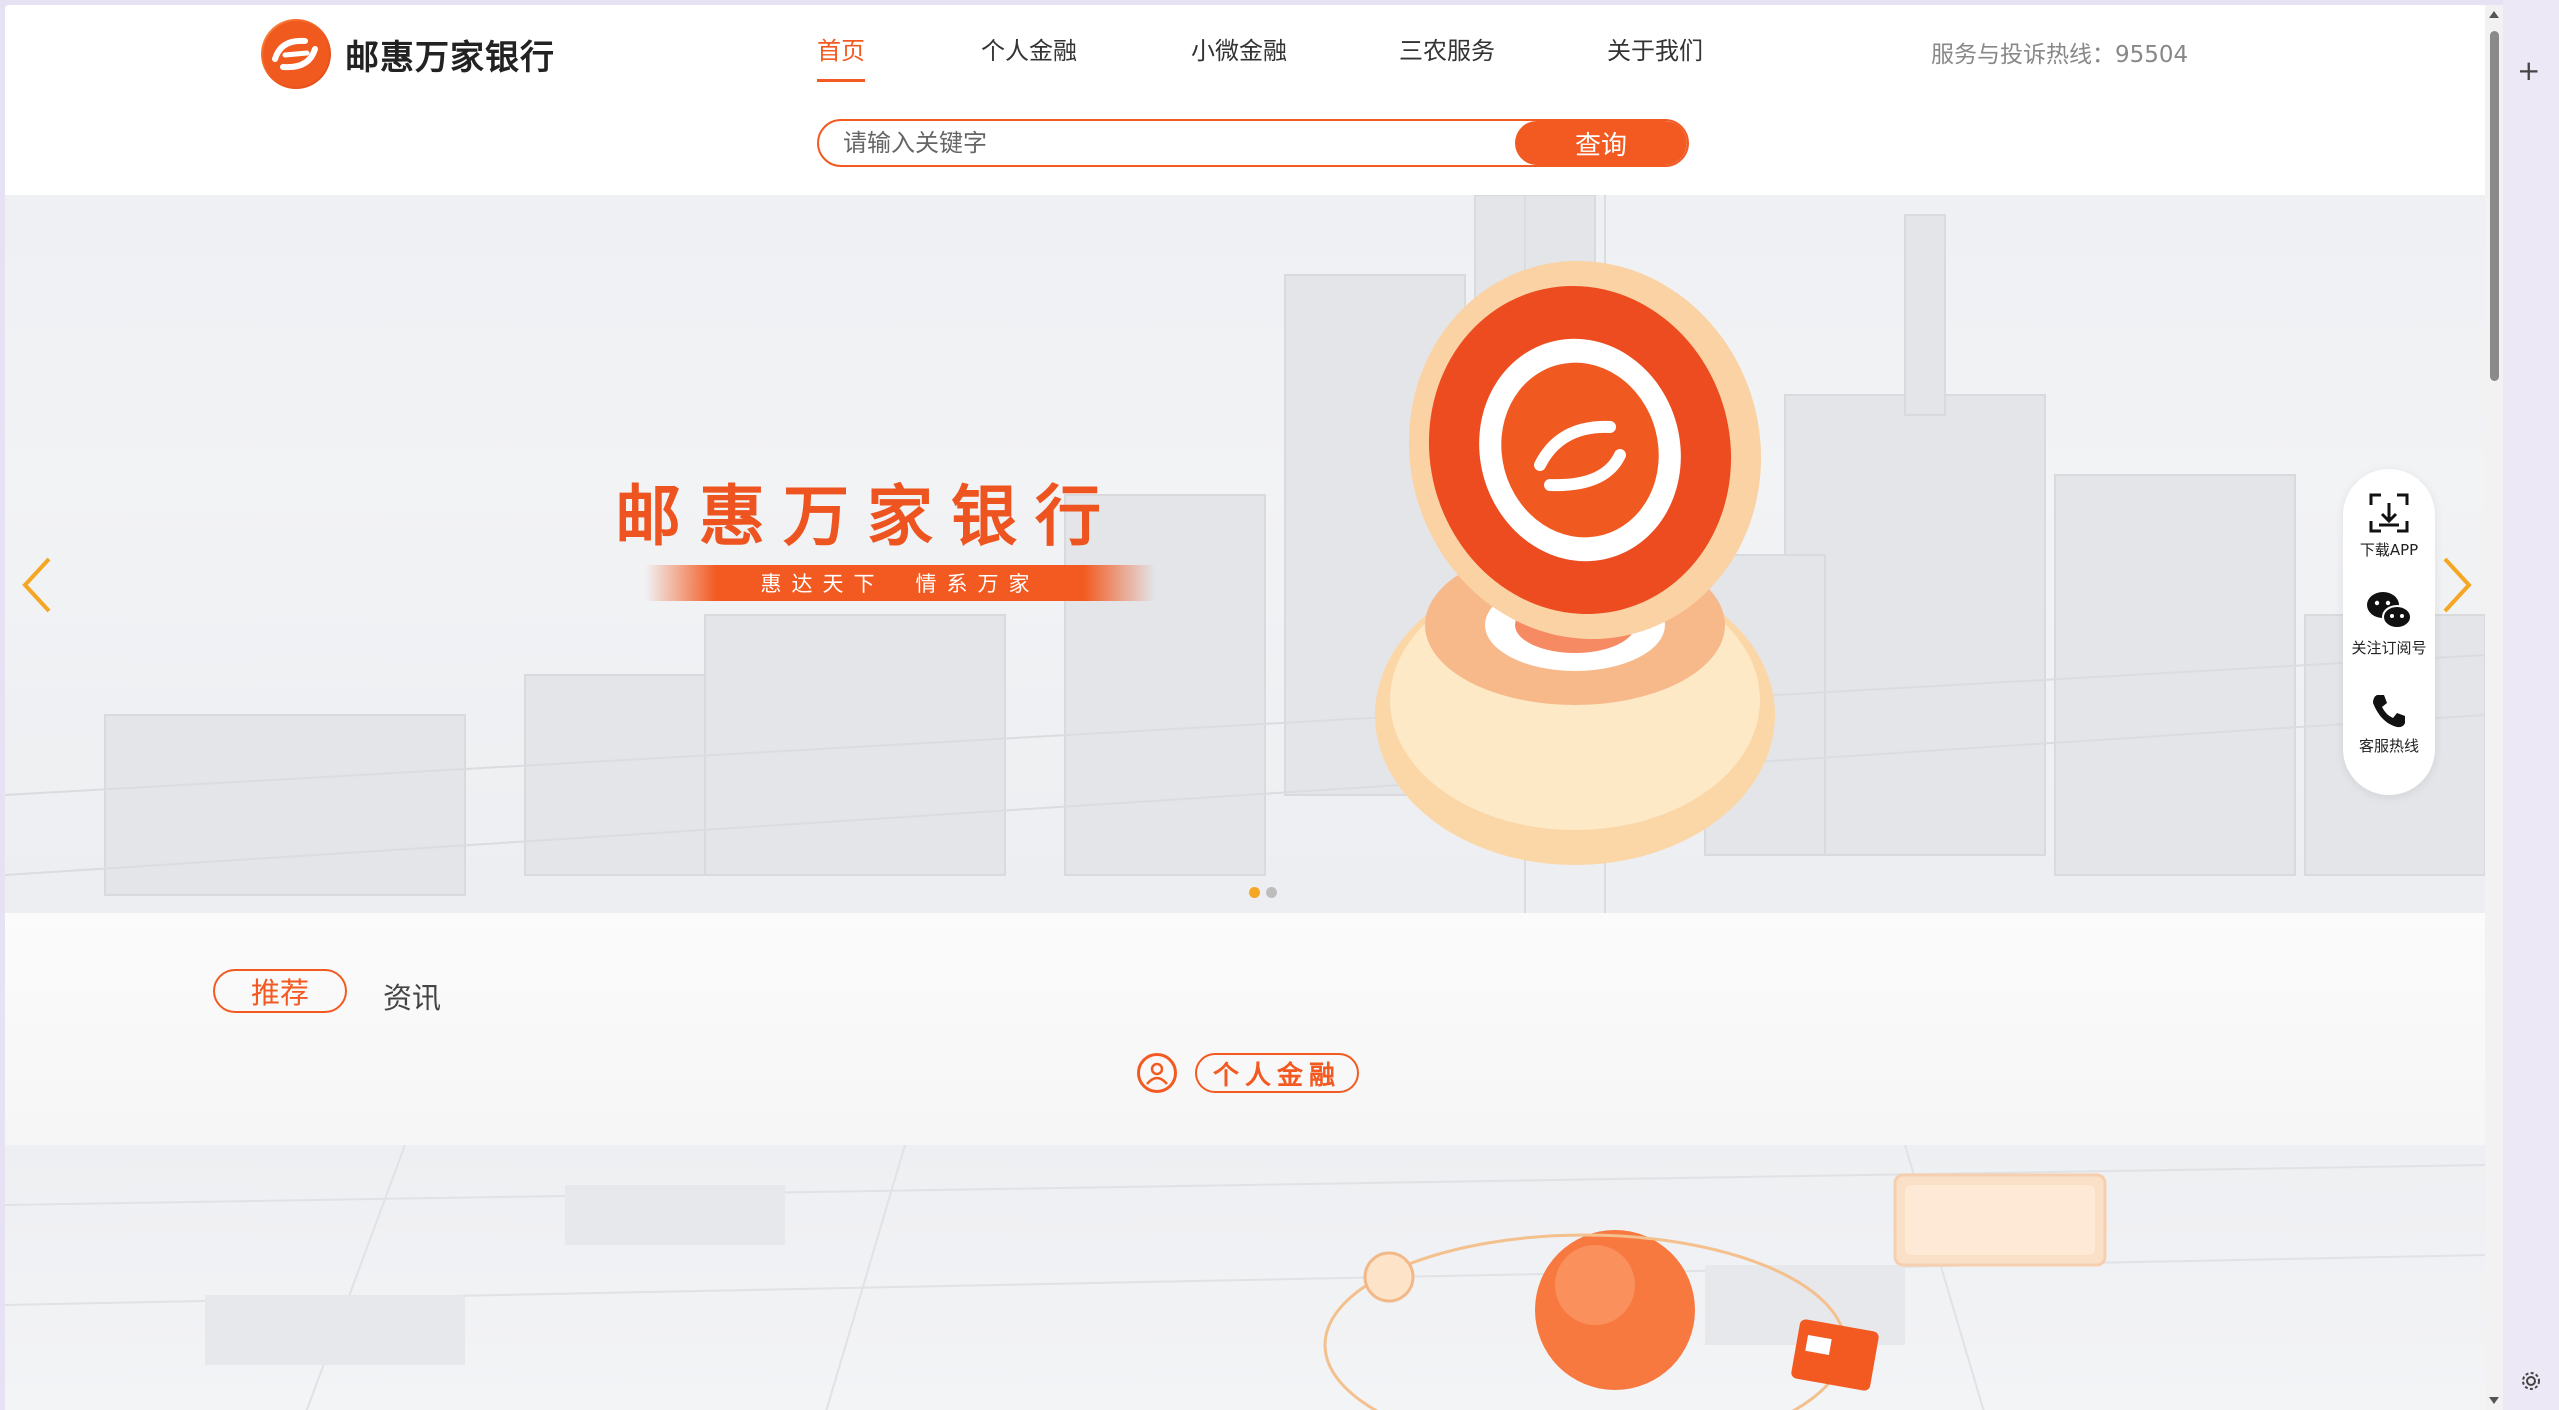  What do you see at coordinates (1239, 51) in the screenshot?
I see `nav-item-label: 小微金融` at bounding box center [1239, 51].